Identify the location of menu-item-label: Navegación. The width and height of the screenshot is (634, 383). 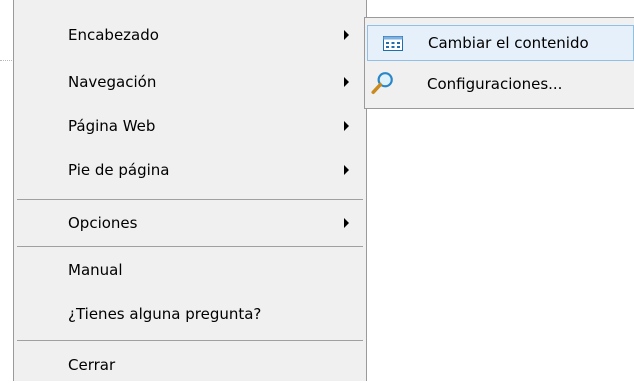
(112, 82).